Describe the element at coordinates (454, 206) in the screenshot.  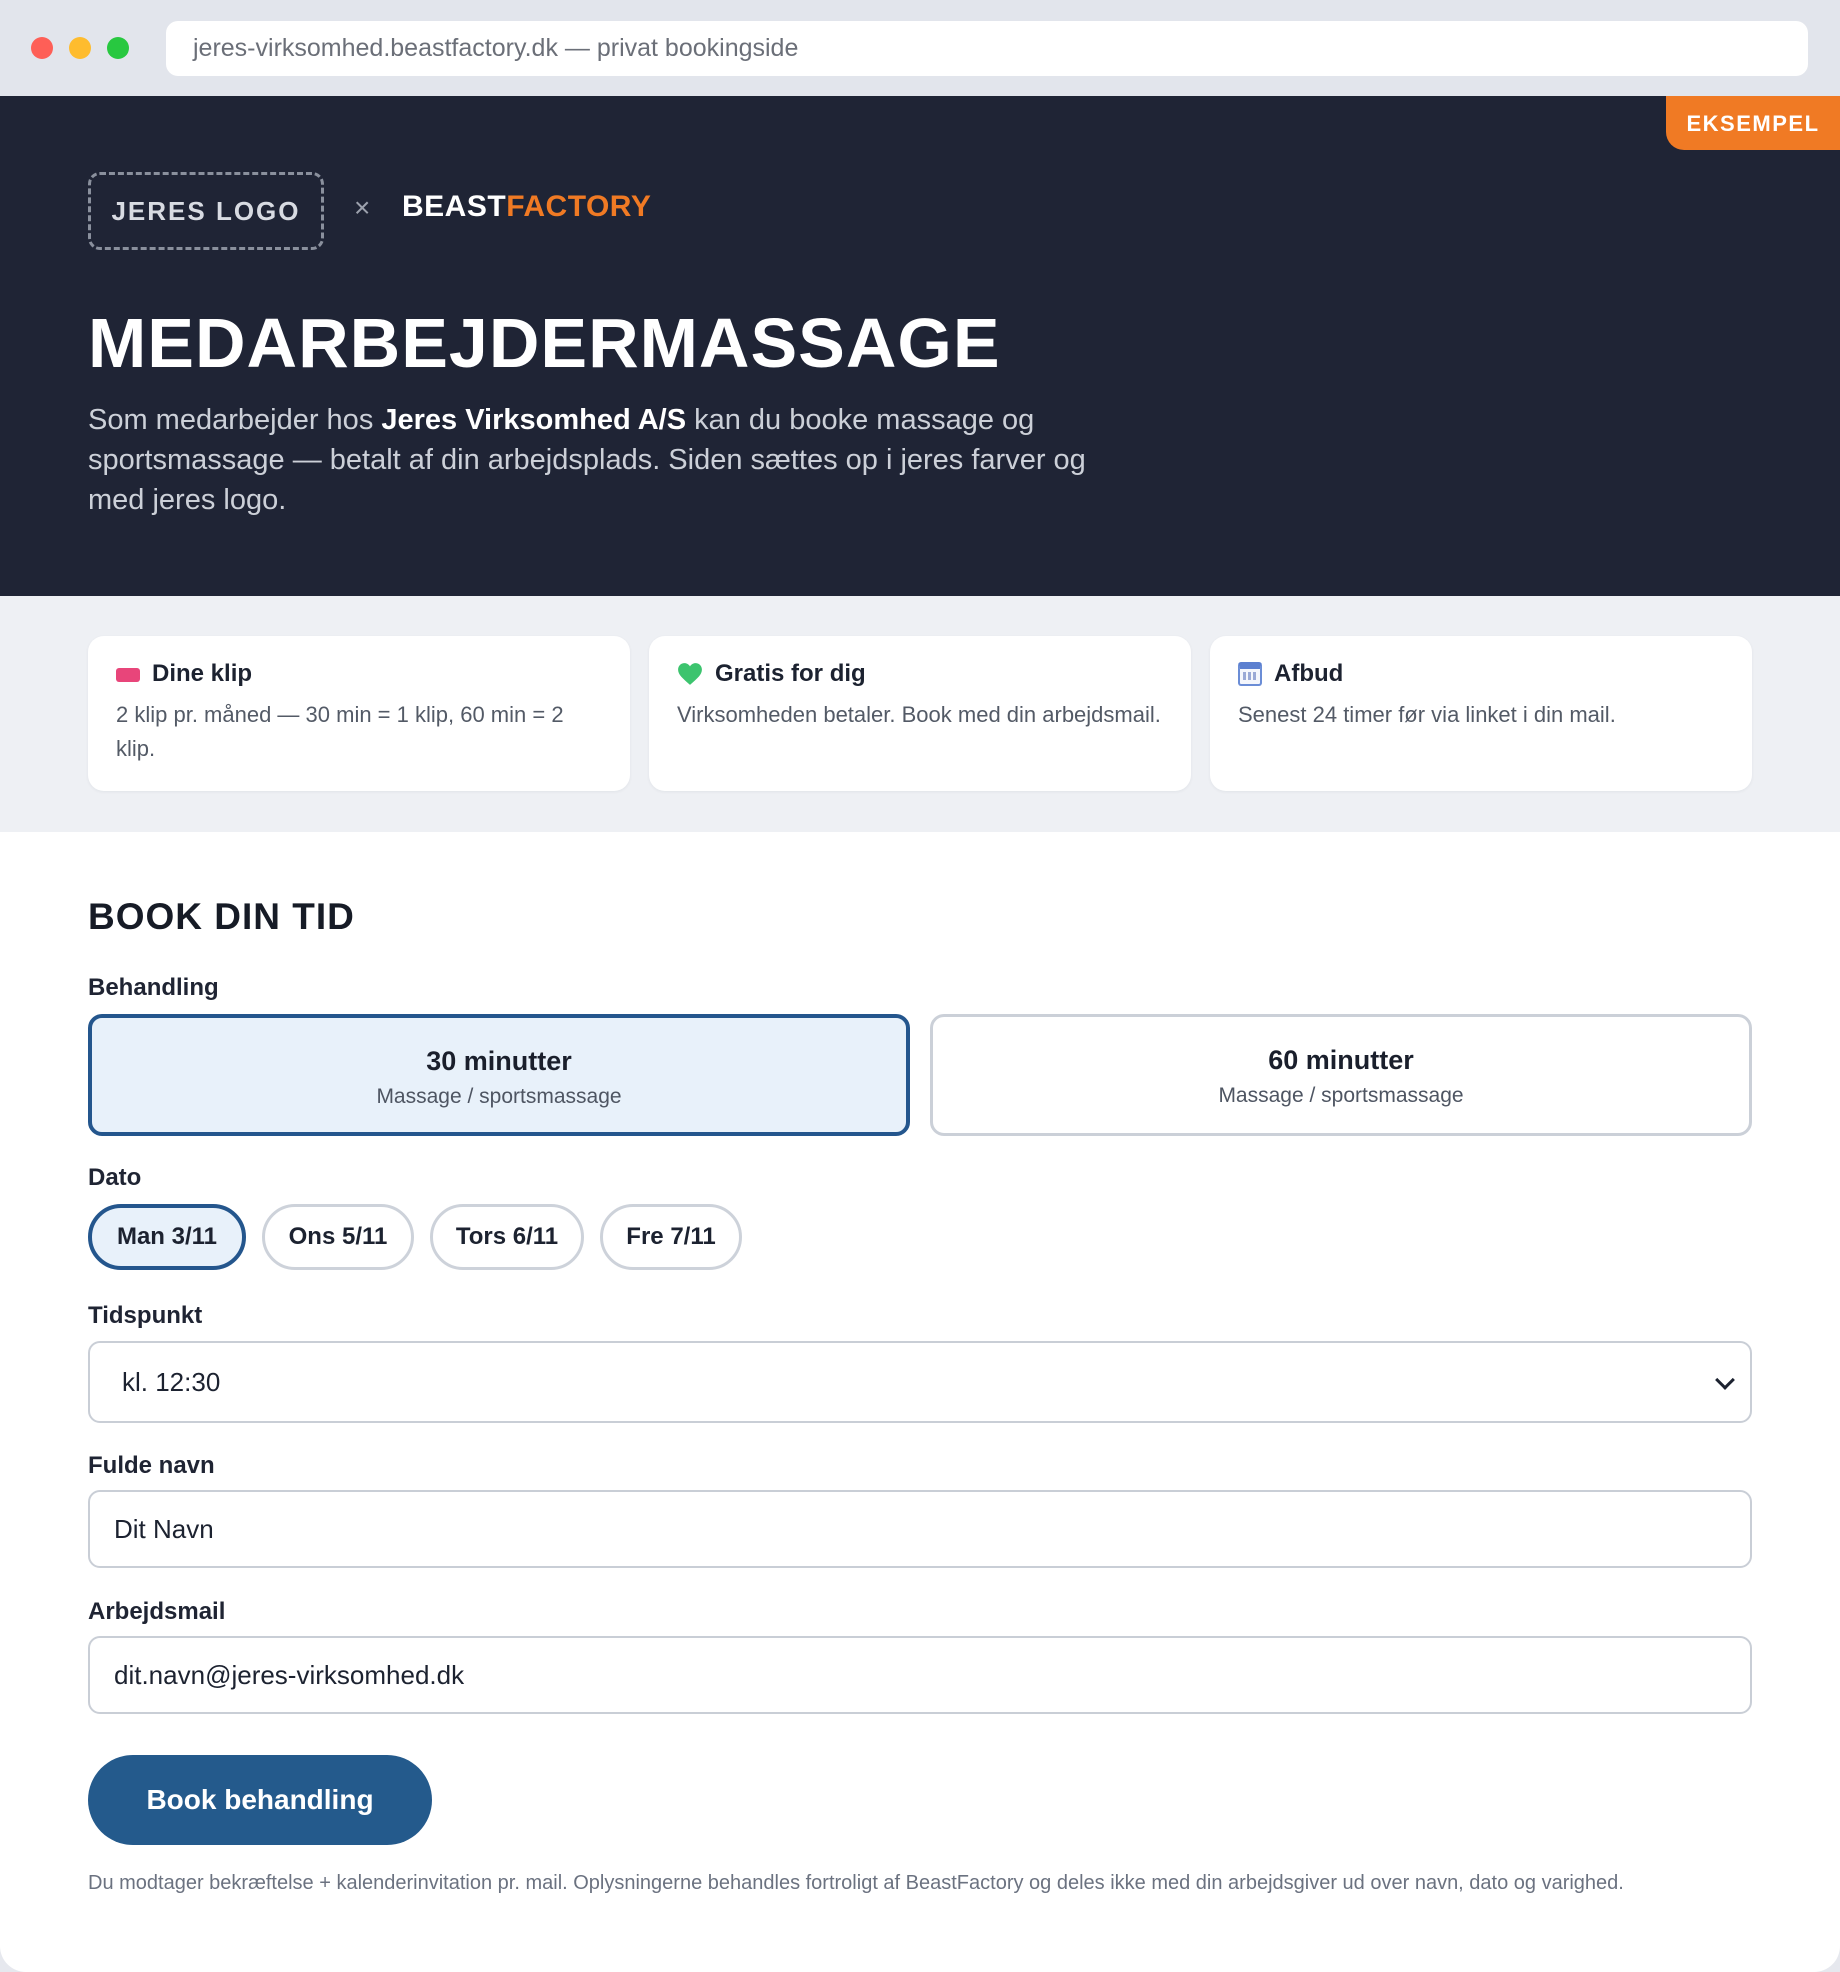
I see `brand-part-beast: BEAST` at that location.